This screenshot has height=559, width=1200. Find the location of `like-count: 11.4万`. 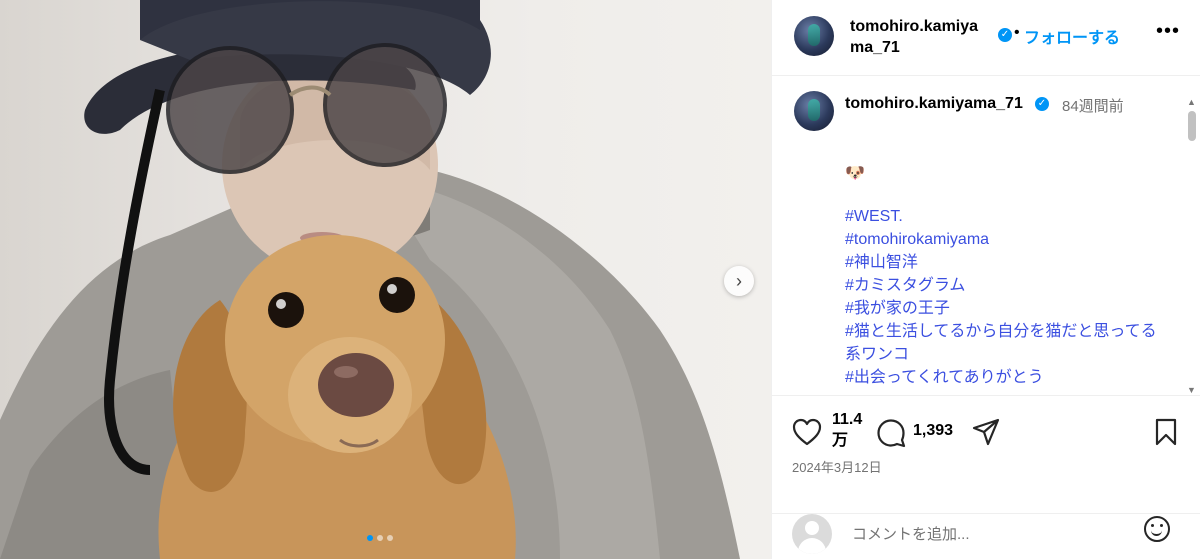

like-count: 11.4万 is located at coordinates (849, 430).